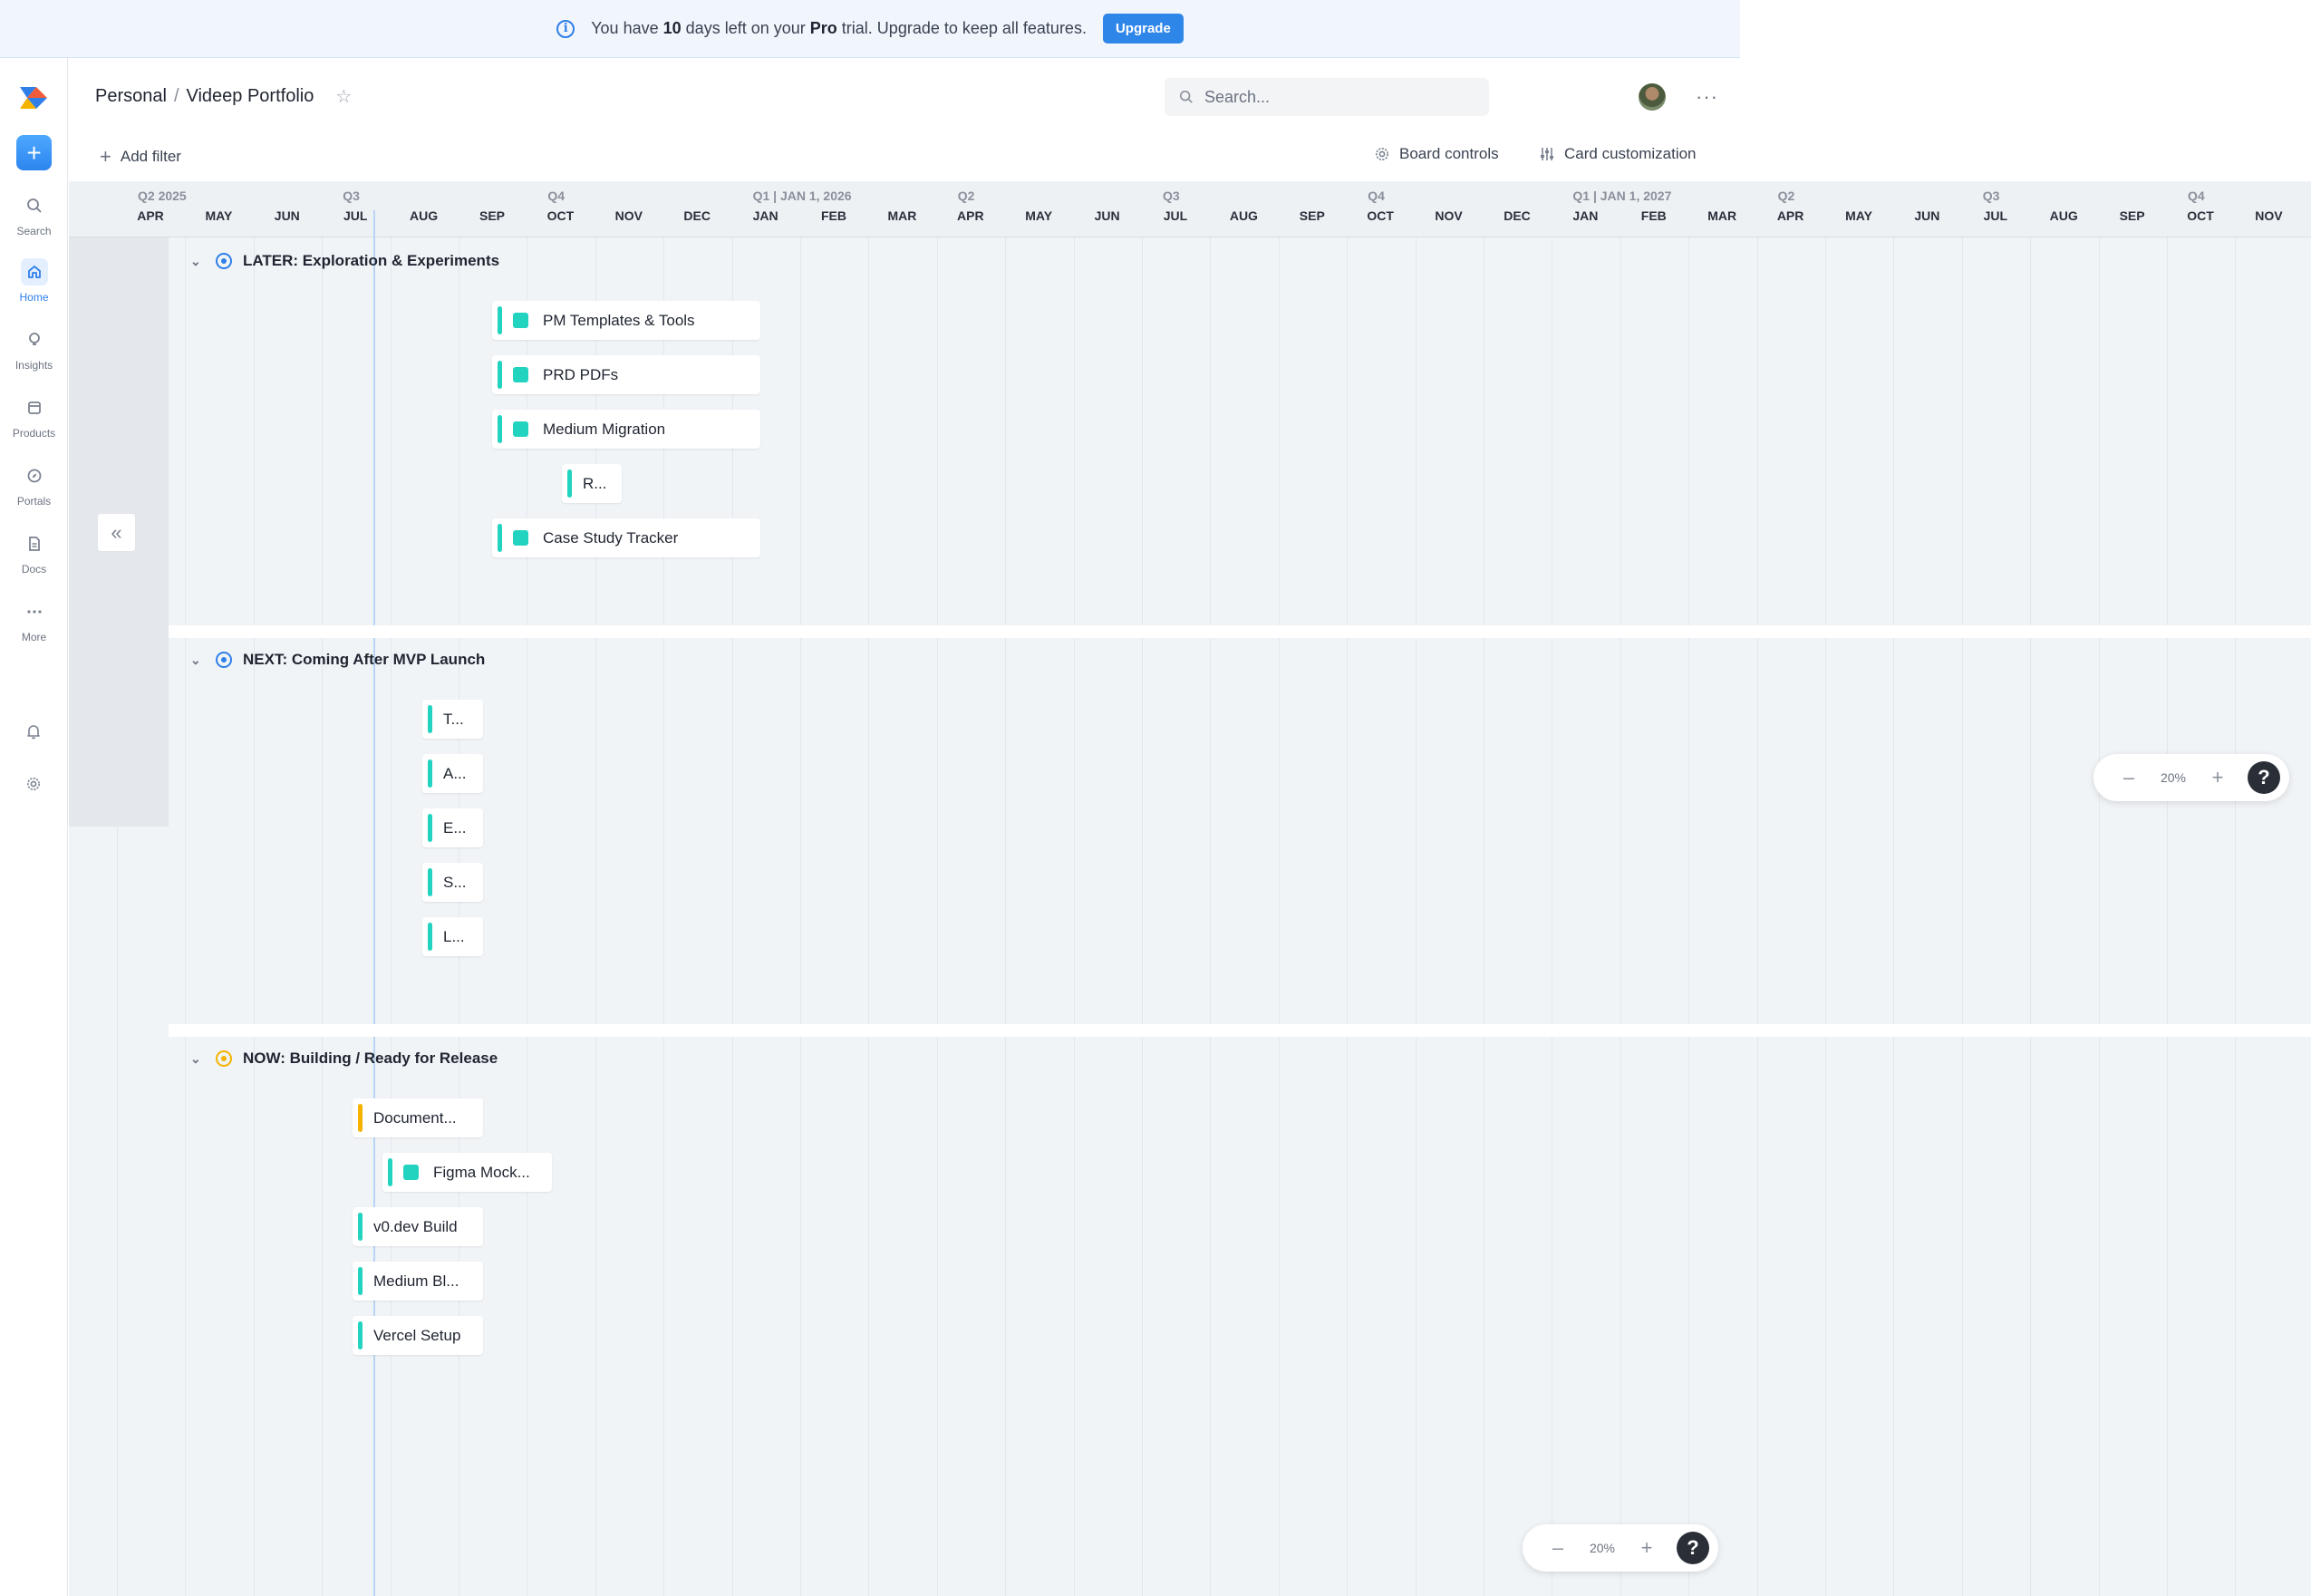 This screenshot has height=1596, width=2311. What do you see at coordinates (344, 96) in the screenshot?
I see `star-icon: ☆` at bounding box center [344, 96].